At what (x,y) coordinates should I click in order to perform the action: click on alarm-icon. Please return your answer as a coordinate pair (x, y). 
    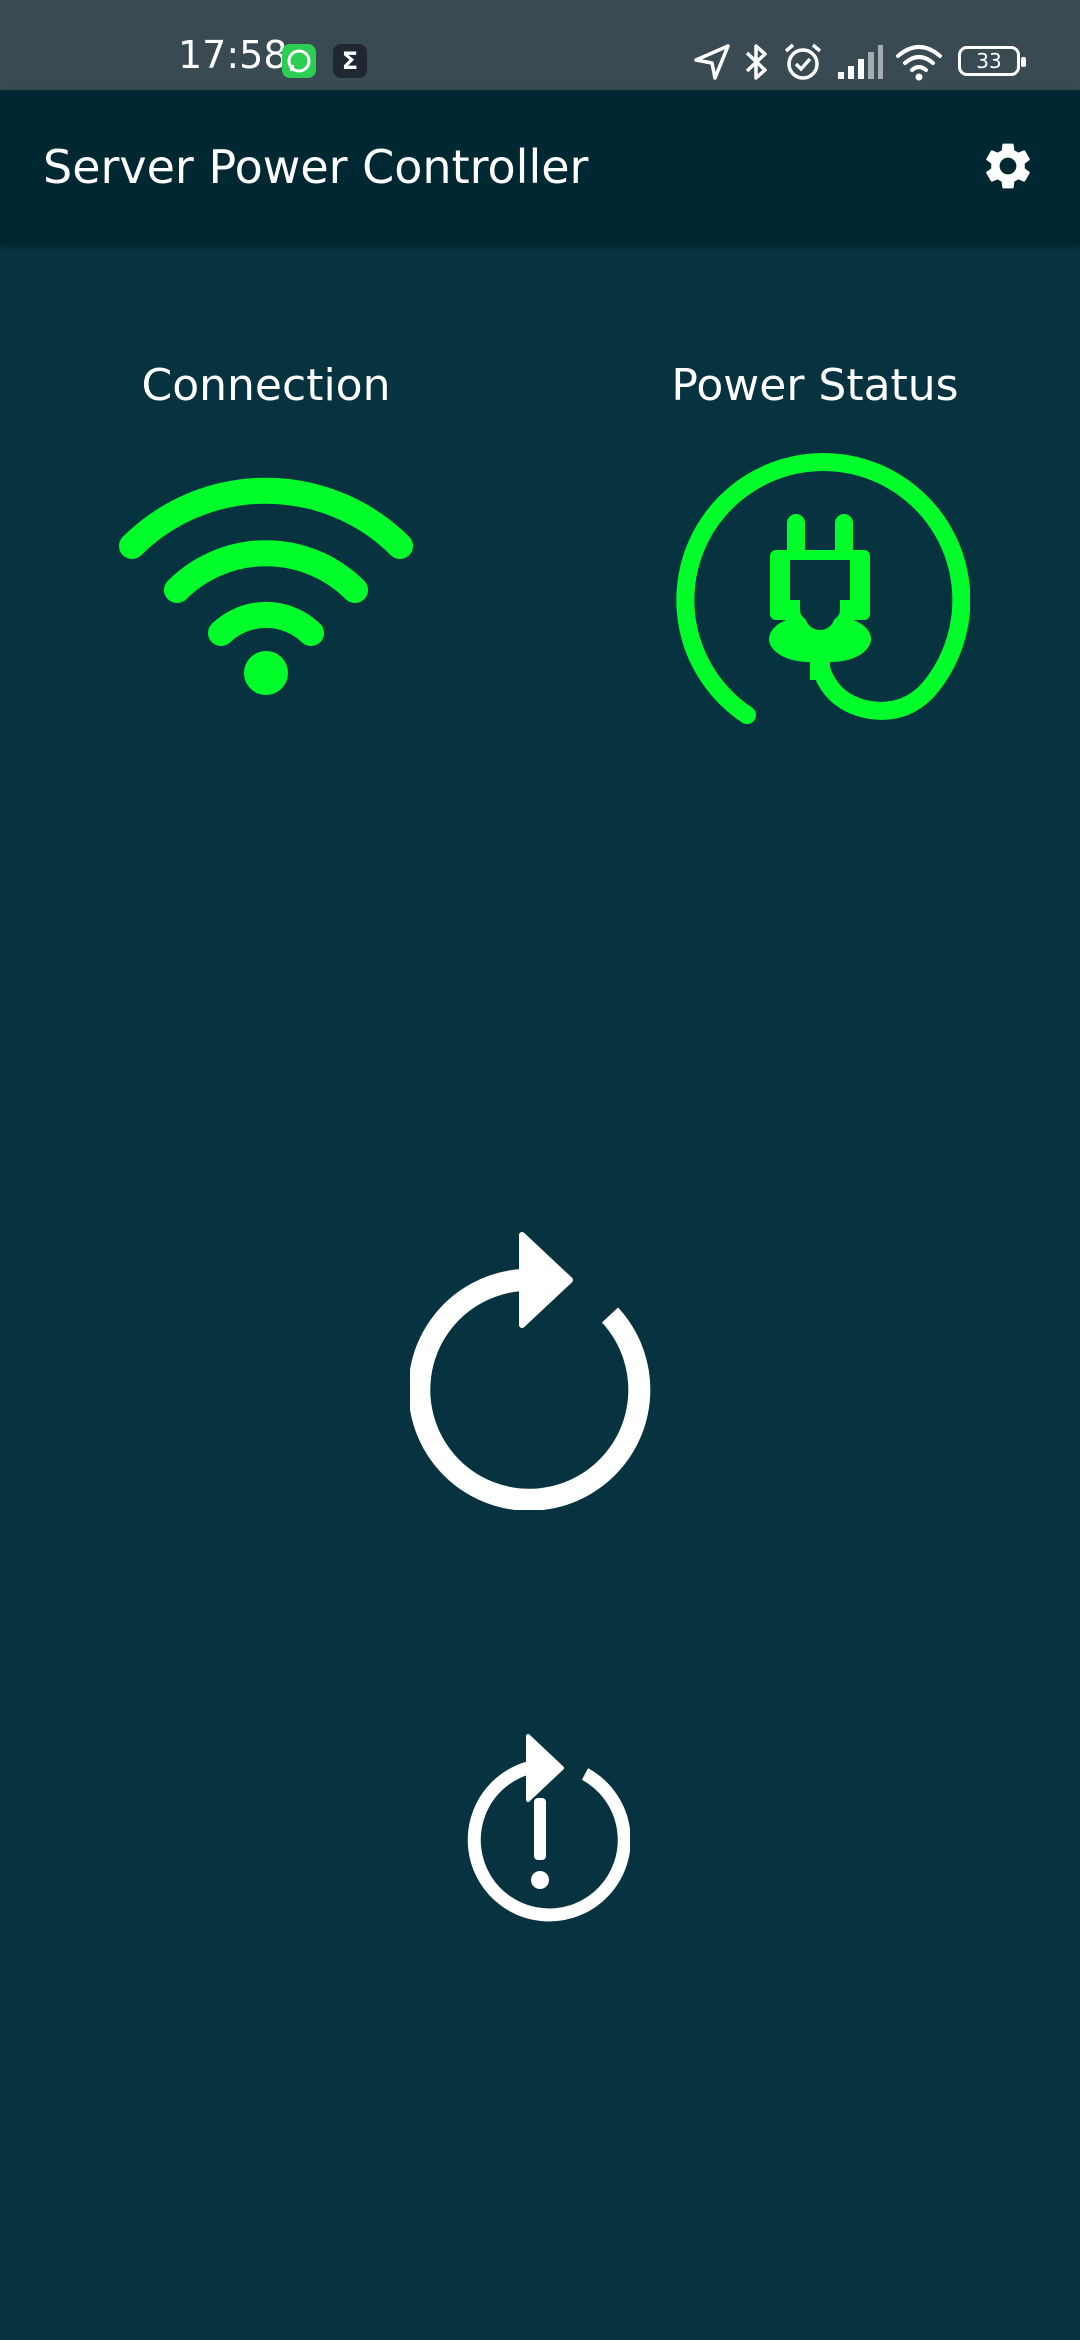
    Looking at the image, I should click on (803, 61).